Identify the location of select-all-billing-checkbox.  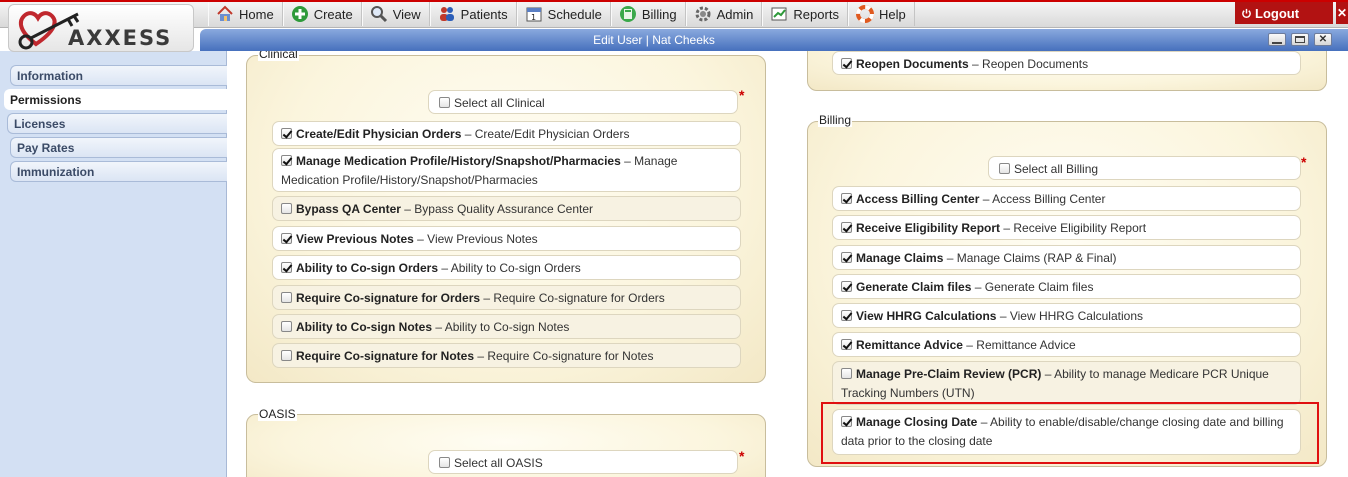
(1004, 168).